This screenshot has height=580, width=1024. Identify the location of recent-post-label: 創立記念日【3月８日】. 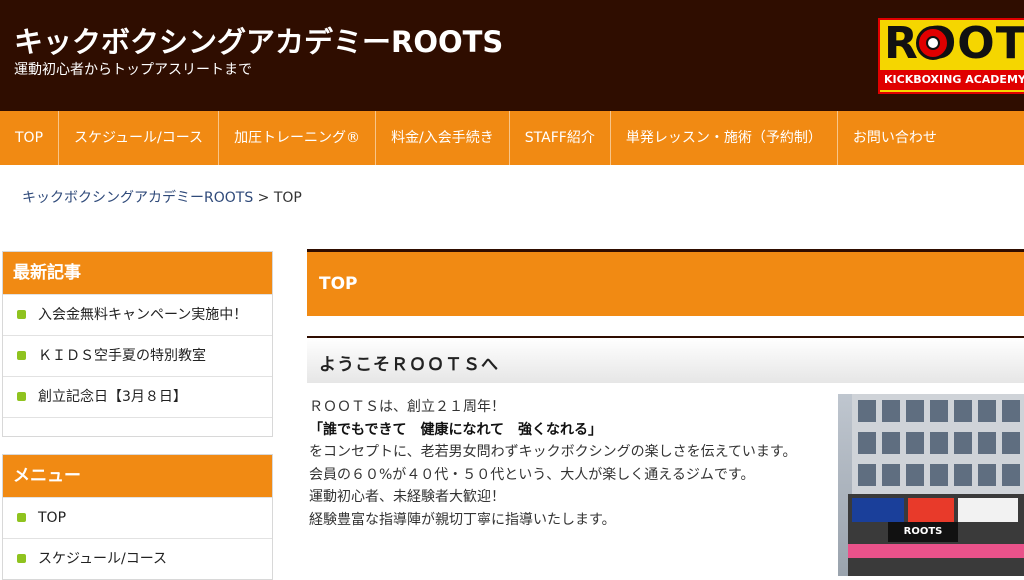
(112, 397).